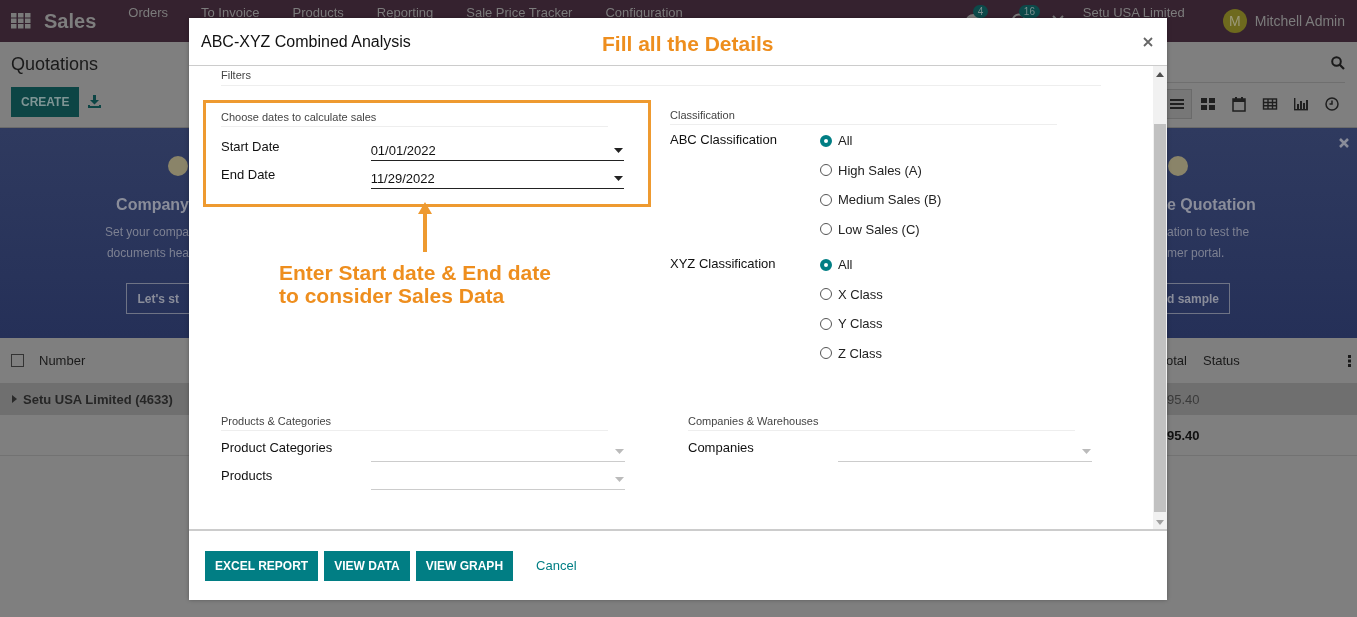 This screenshot has width=1357, height=617. What do you see at coordinates (980, 11) in the screenshot?
I see `message-count-badge: 4` at bounding box center [980, 11].